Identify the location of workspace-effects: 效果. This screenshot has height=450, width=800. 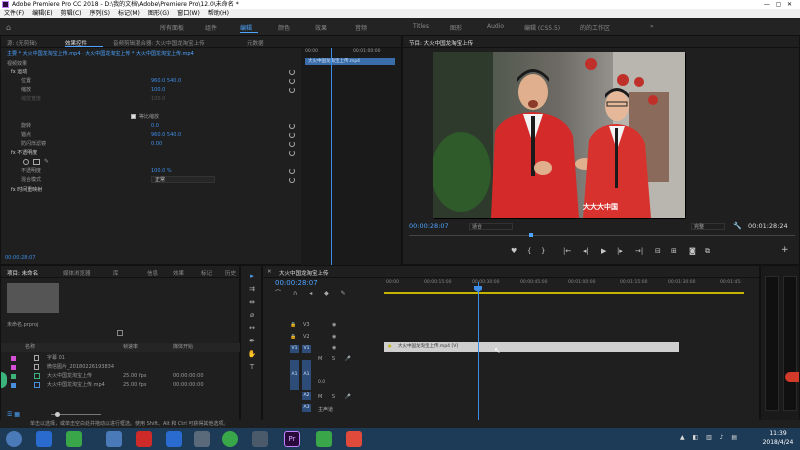
(321, 27).